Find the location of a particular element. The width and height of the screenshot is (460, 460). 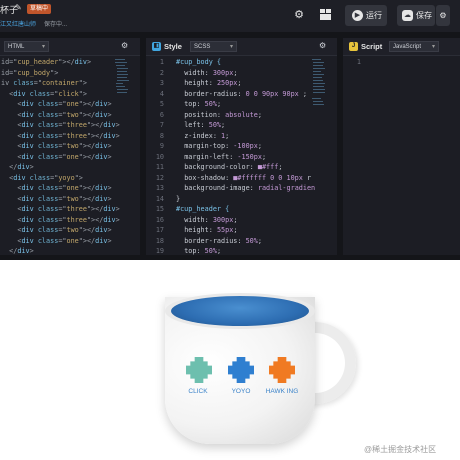

code-line: box-shadow: ■#ffffff 0 0 10px r is located at coordinates (245, 178).